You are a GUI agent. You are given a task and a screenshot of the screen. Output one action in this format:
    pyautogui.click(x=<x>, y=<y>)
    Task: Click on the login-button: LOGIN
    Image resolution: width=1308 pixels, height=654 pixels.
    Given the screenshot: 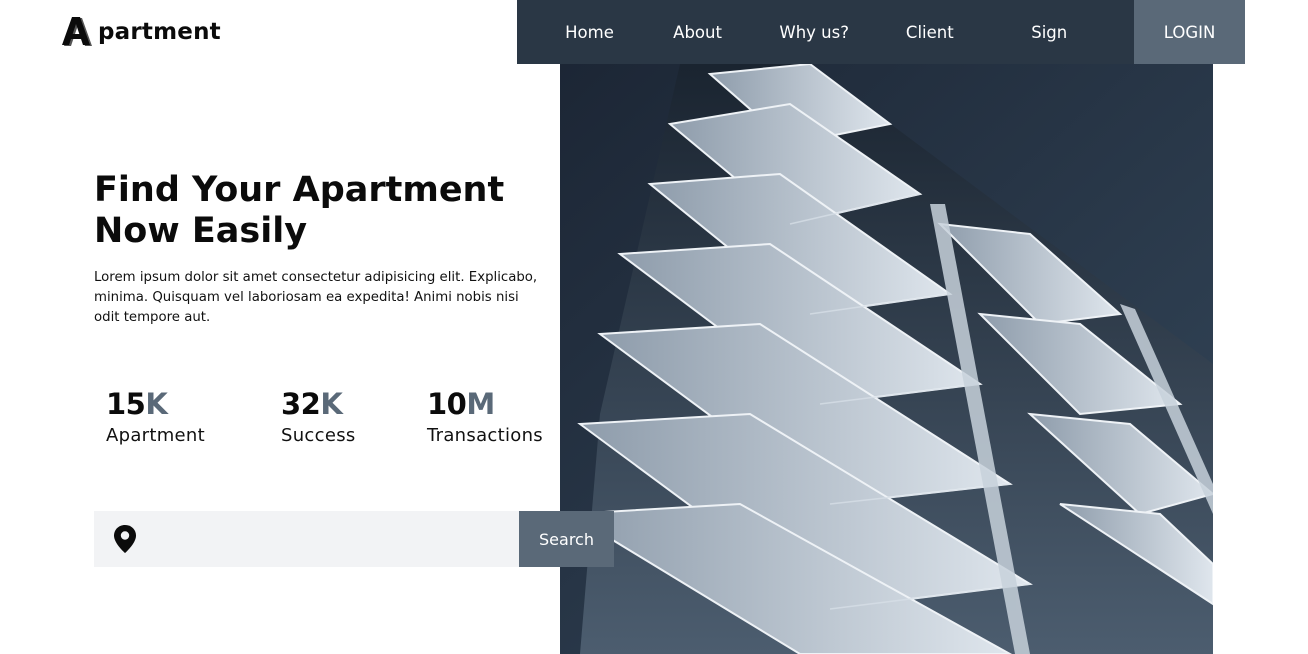 What is the action you would take?
    pyautogui.click(x=1189, y=32)
    